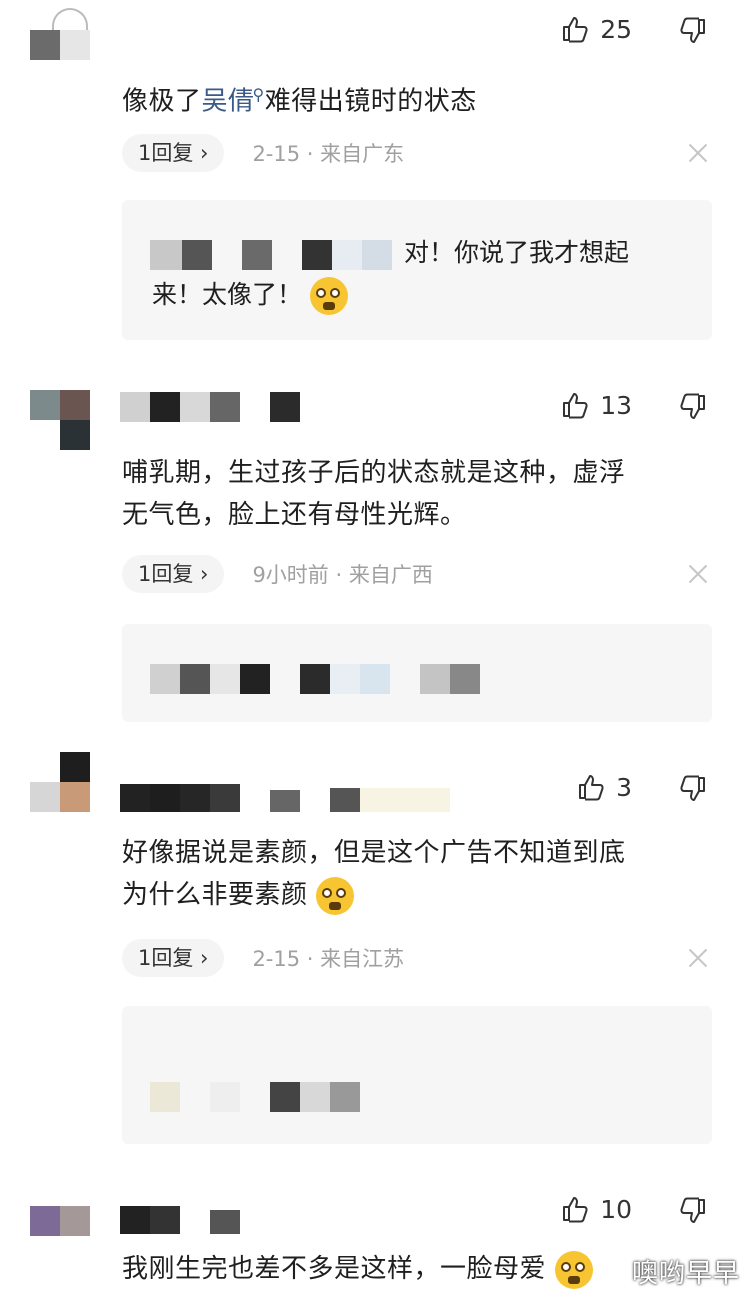 The height and width of the screenshot is (1304, 750). I want to click on topic-link: 吴倩, so click(228, 102).